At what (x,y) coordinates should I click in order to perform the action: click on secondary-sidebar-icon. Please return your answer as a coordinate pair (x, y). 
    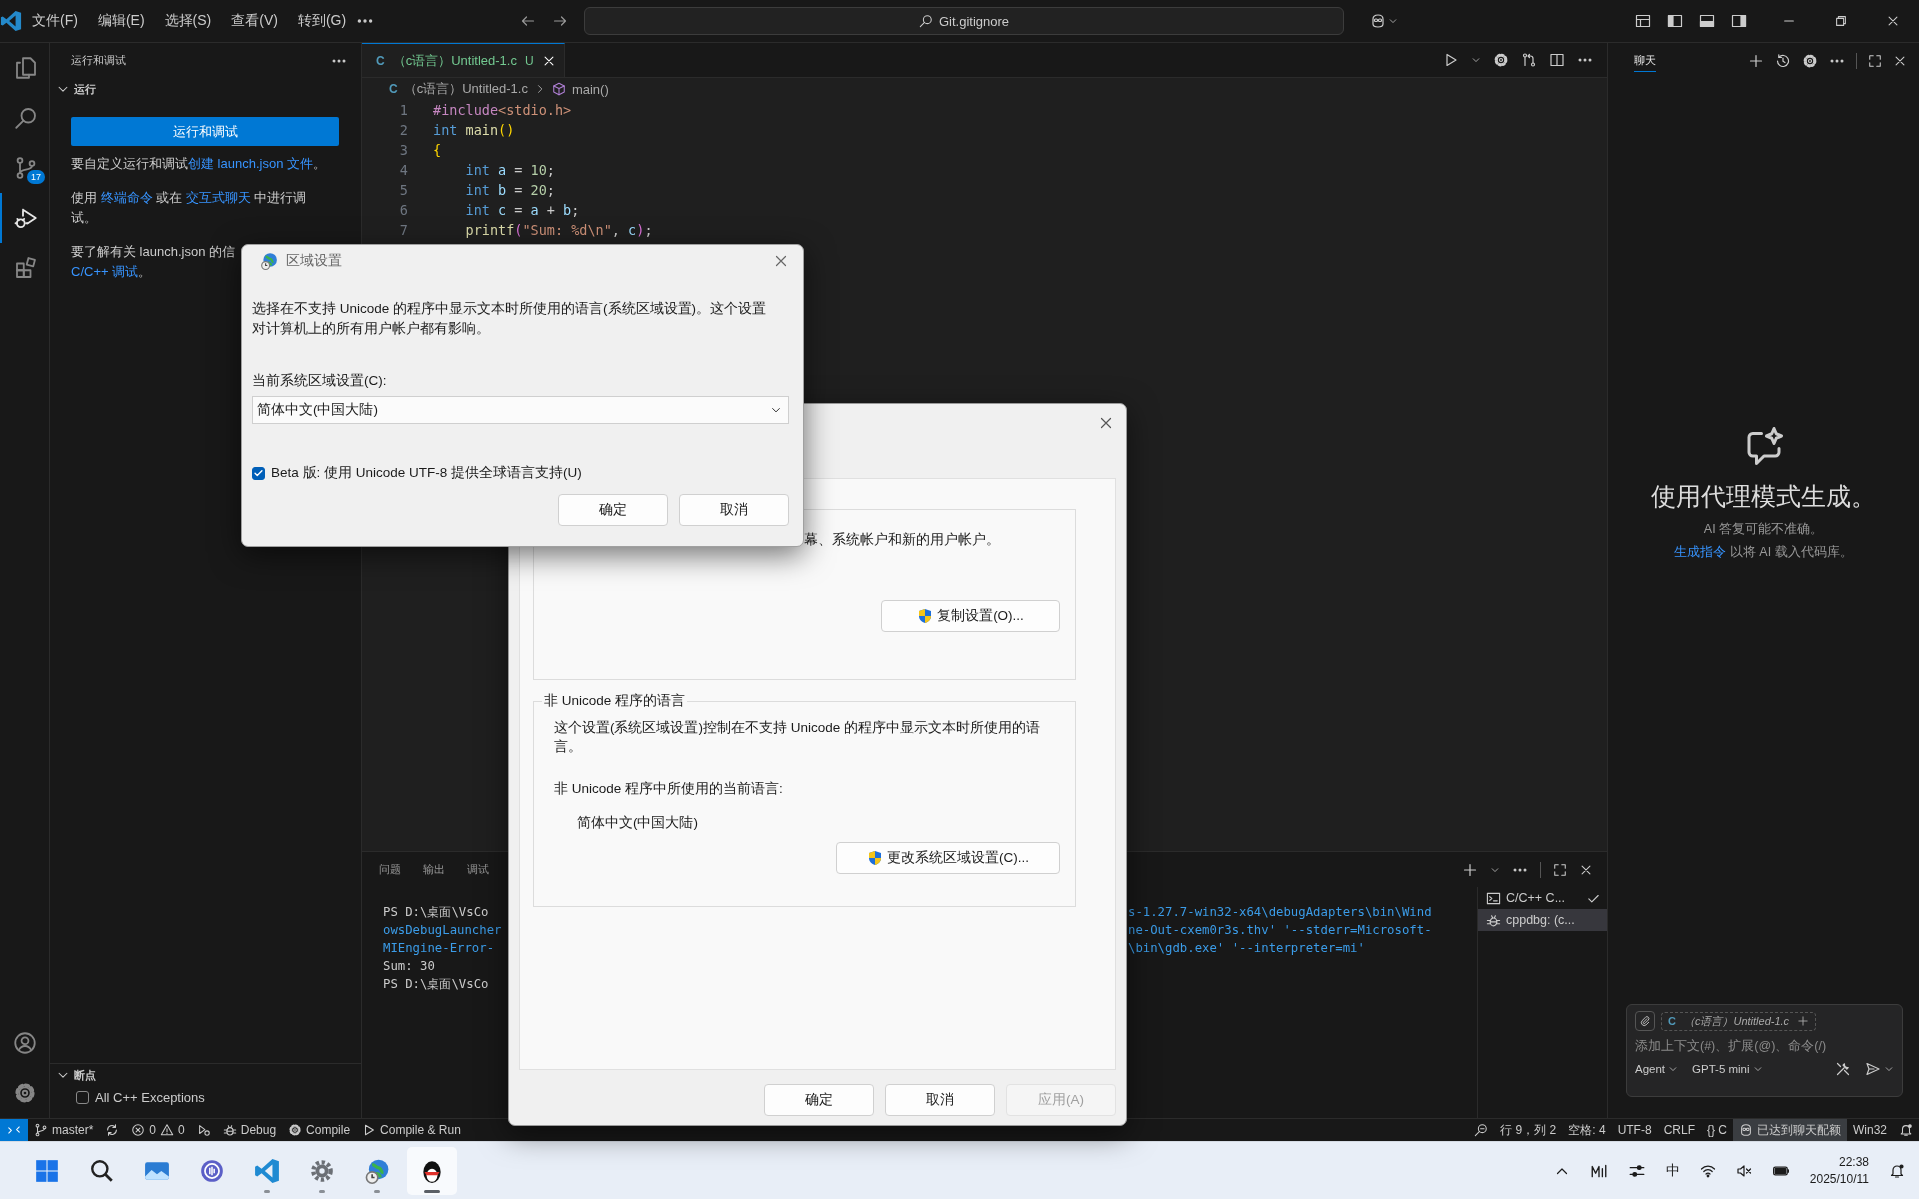
    Looking at the image, I should click on (1739, 21).